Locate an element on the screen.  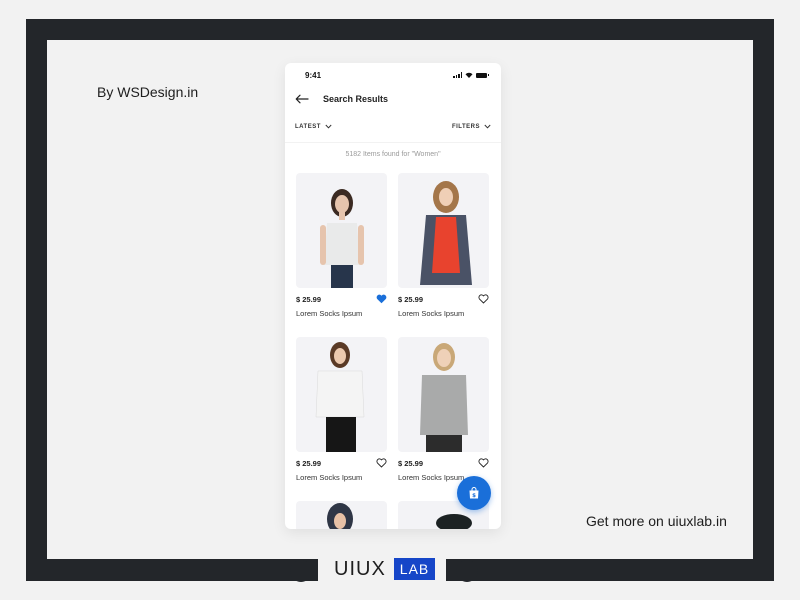
product-photo-woman-red-dress is located at coordinates (446, 233).